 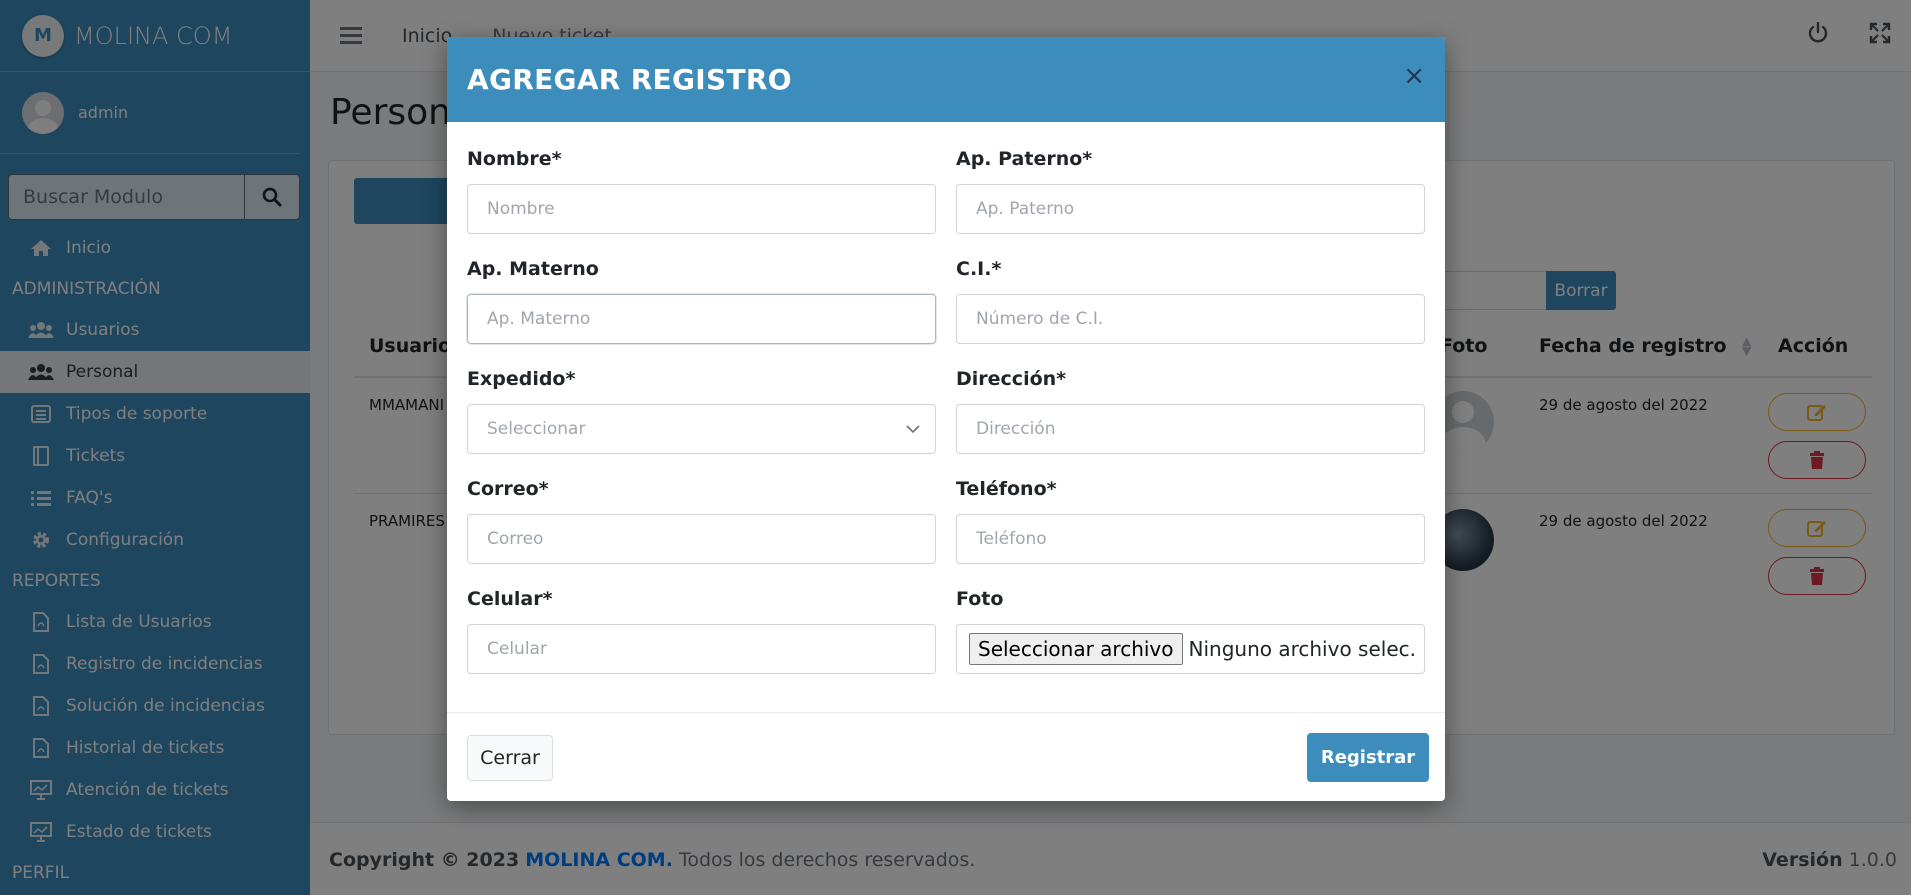 What do you see at coordinates (521, 379) in the screenshot?
I see `field-label: Expedido*` at bounding box center [521, 379].